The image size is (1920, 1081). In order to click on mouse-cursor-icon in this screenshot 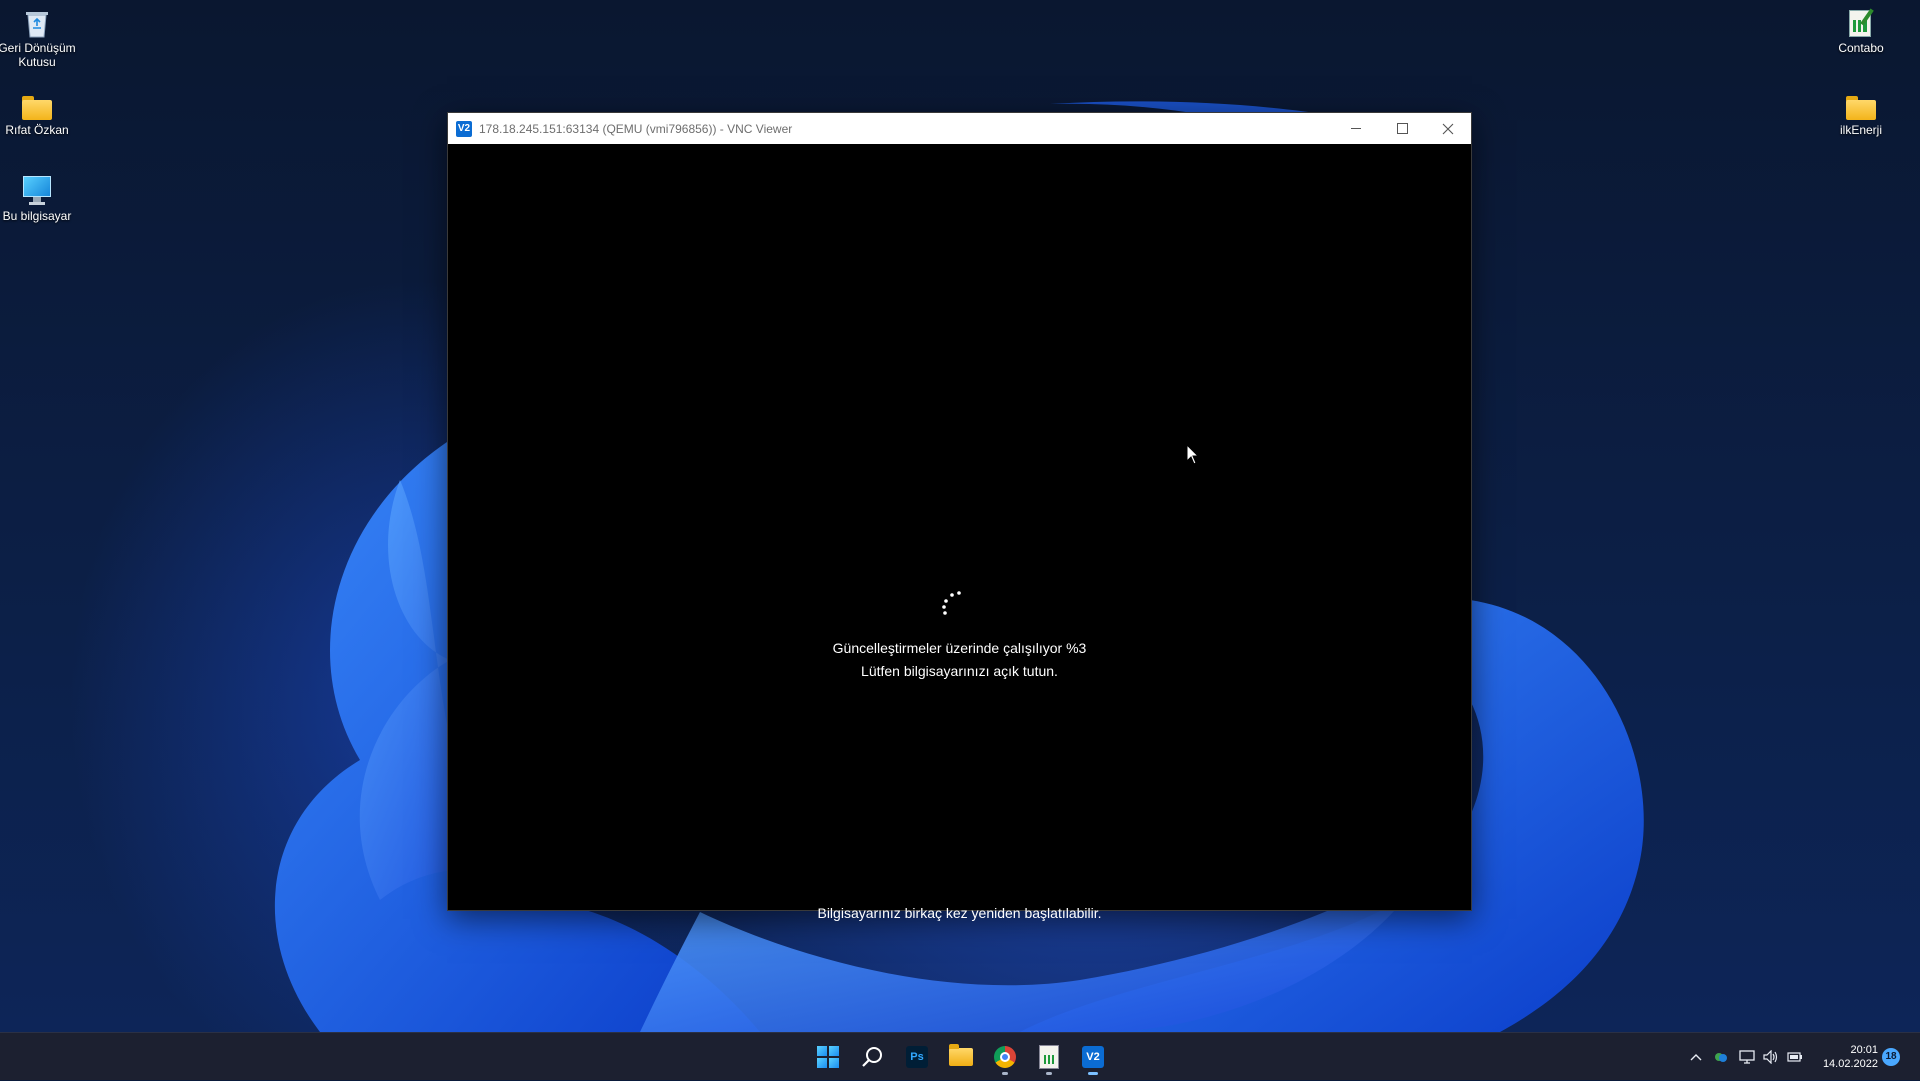, I will do `click(1193, 454)`.